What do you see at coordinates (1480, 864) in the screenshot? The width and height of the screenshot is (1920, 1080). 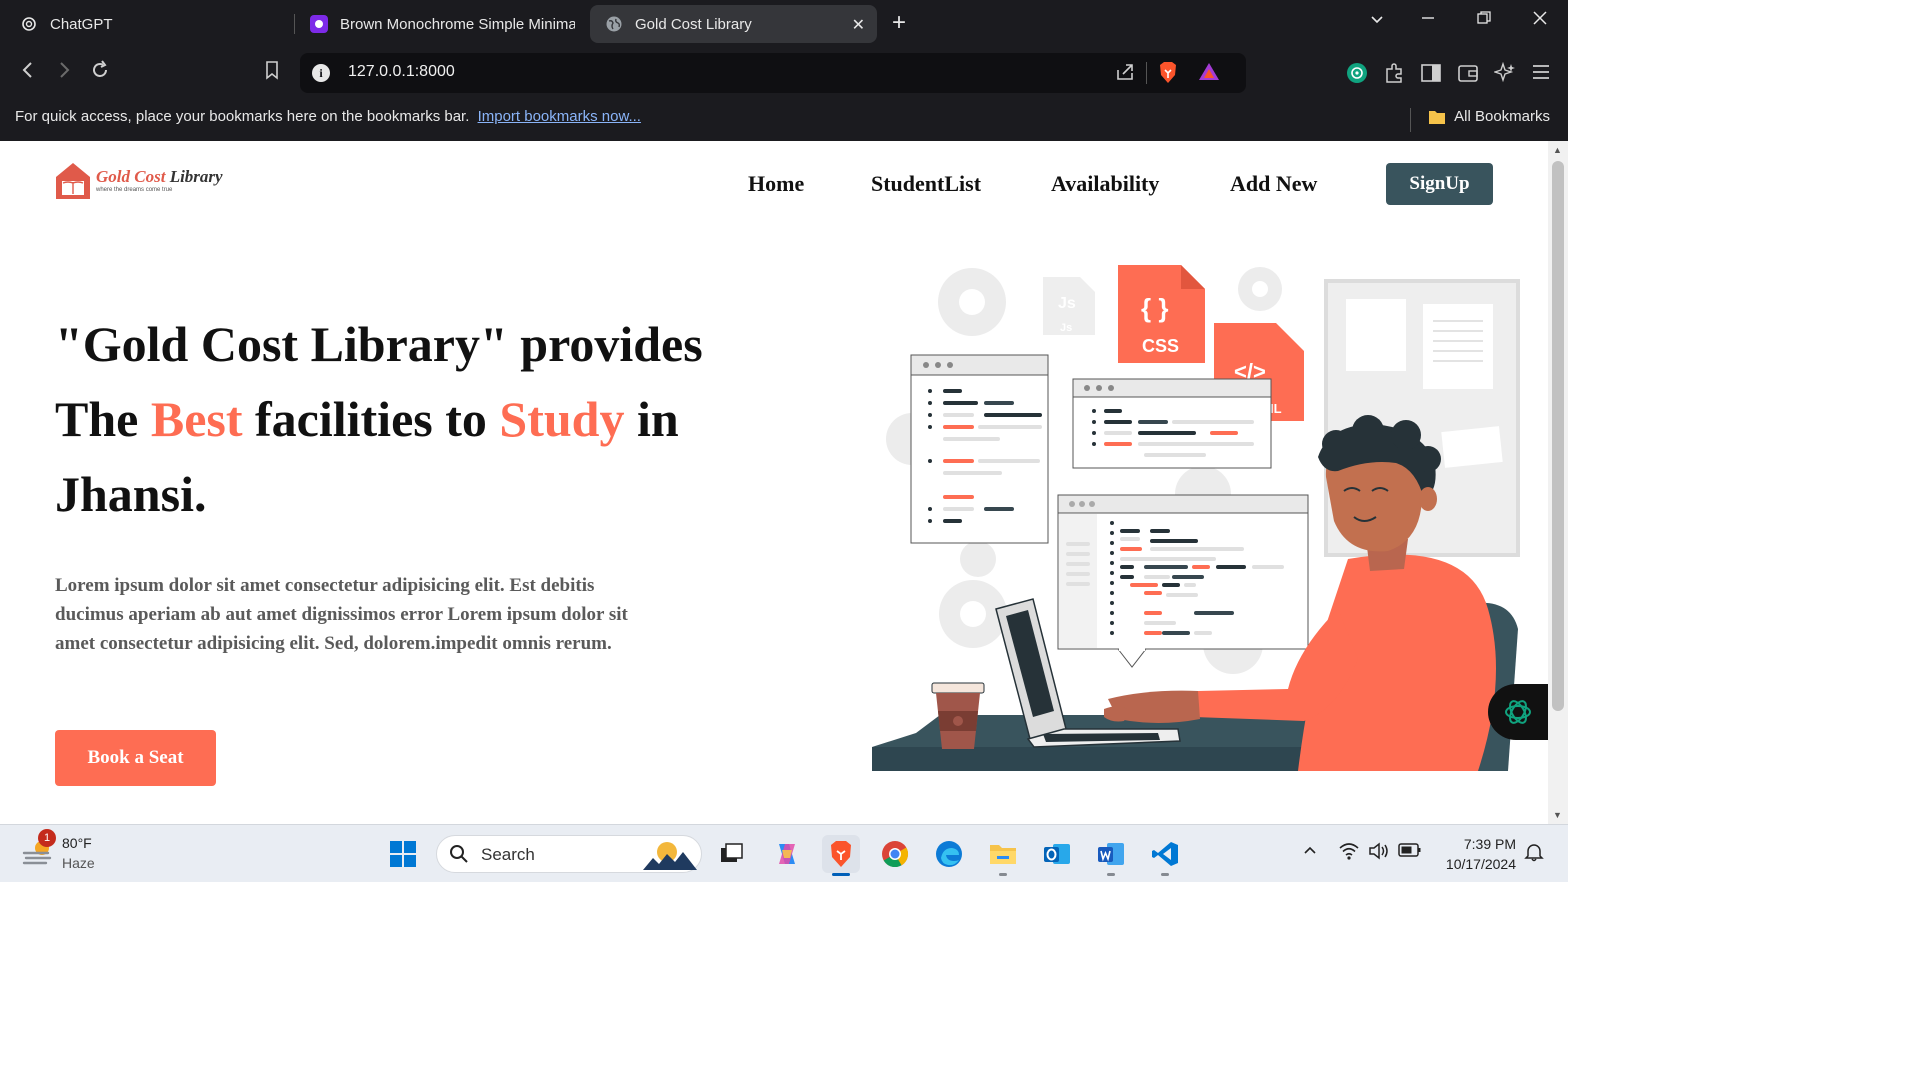 I see `clock-date: 10/17/2024` at bounding box center [1480, 864].